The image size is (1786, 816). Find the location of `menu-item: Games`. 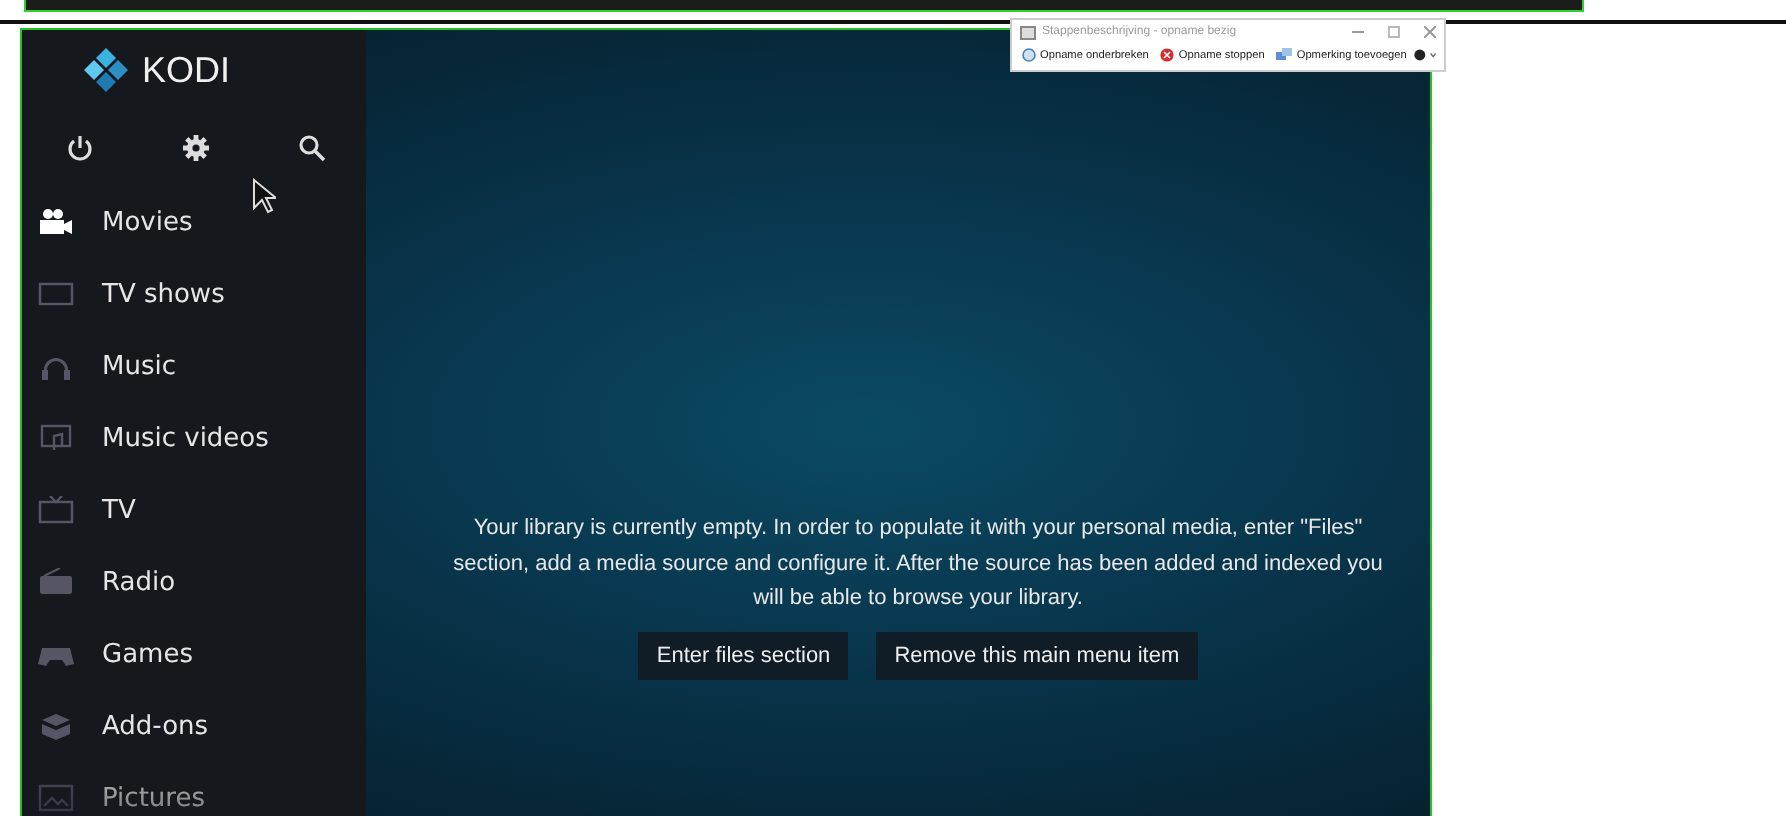

menu-item: Games is located at coordinates (194, 654).